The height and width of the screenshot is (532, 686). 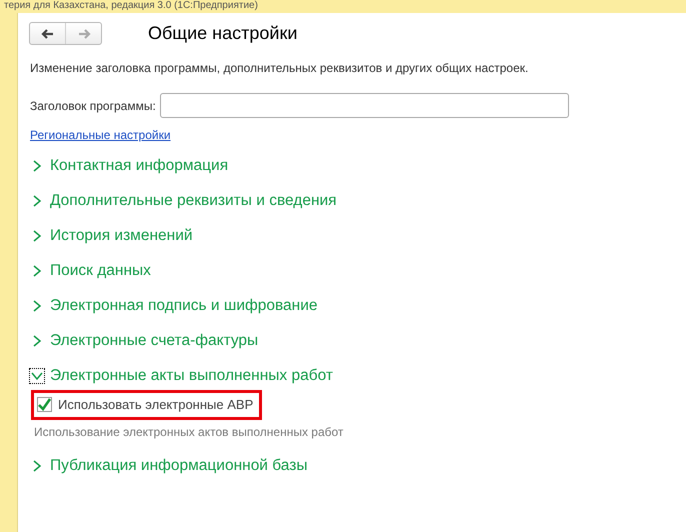 What do you see at coordinates (156, 405) in the screenshot?
I see `checkbox-label: Использовать электронные АВР` at bounding box center [156, 405].